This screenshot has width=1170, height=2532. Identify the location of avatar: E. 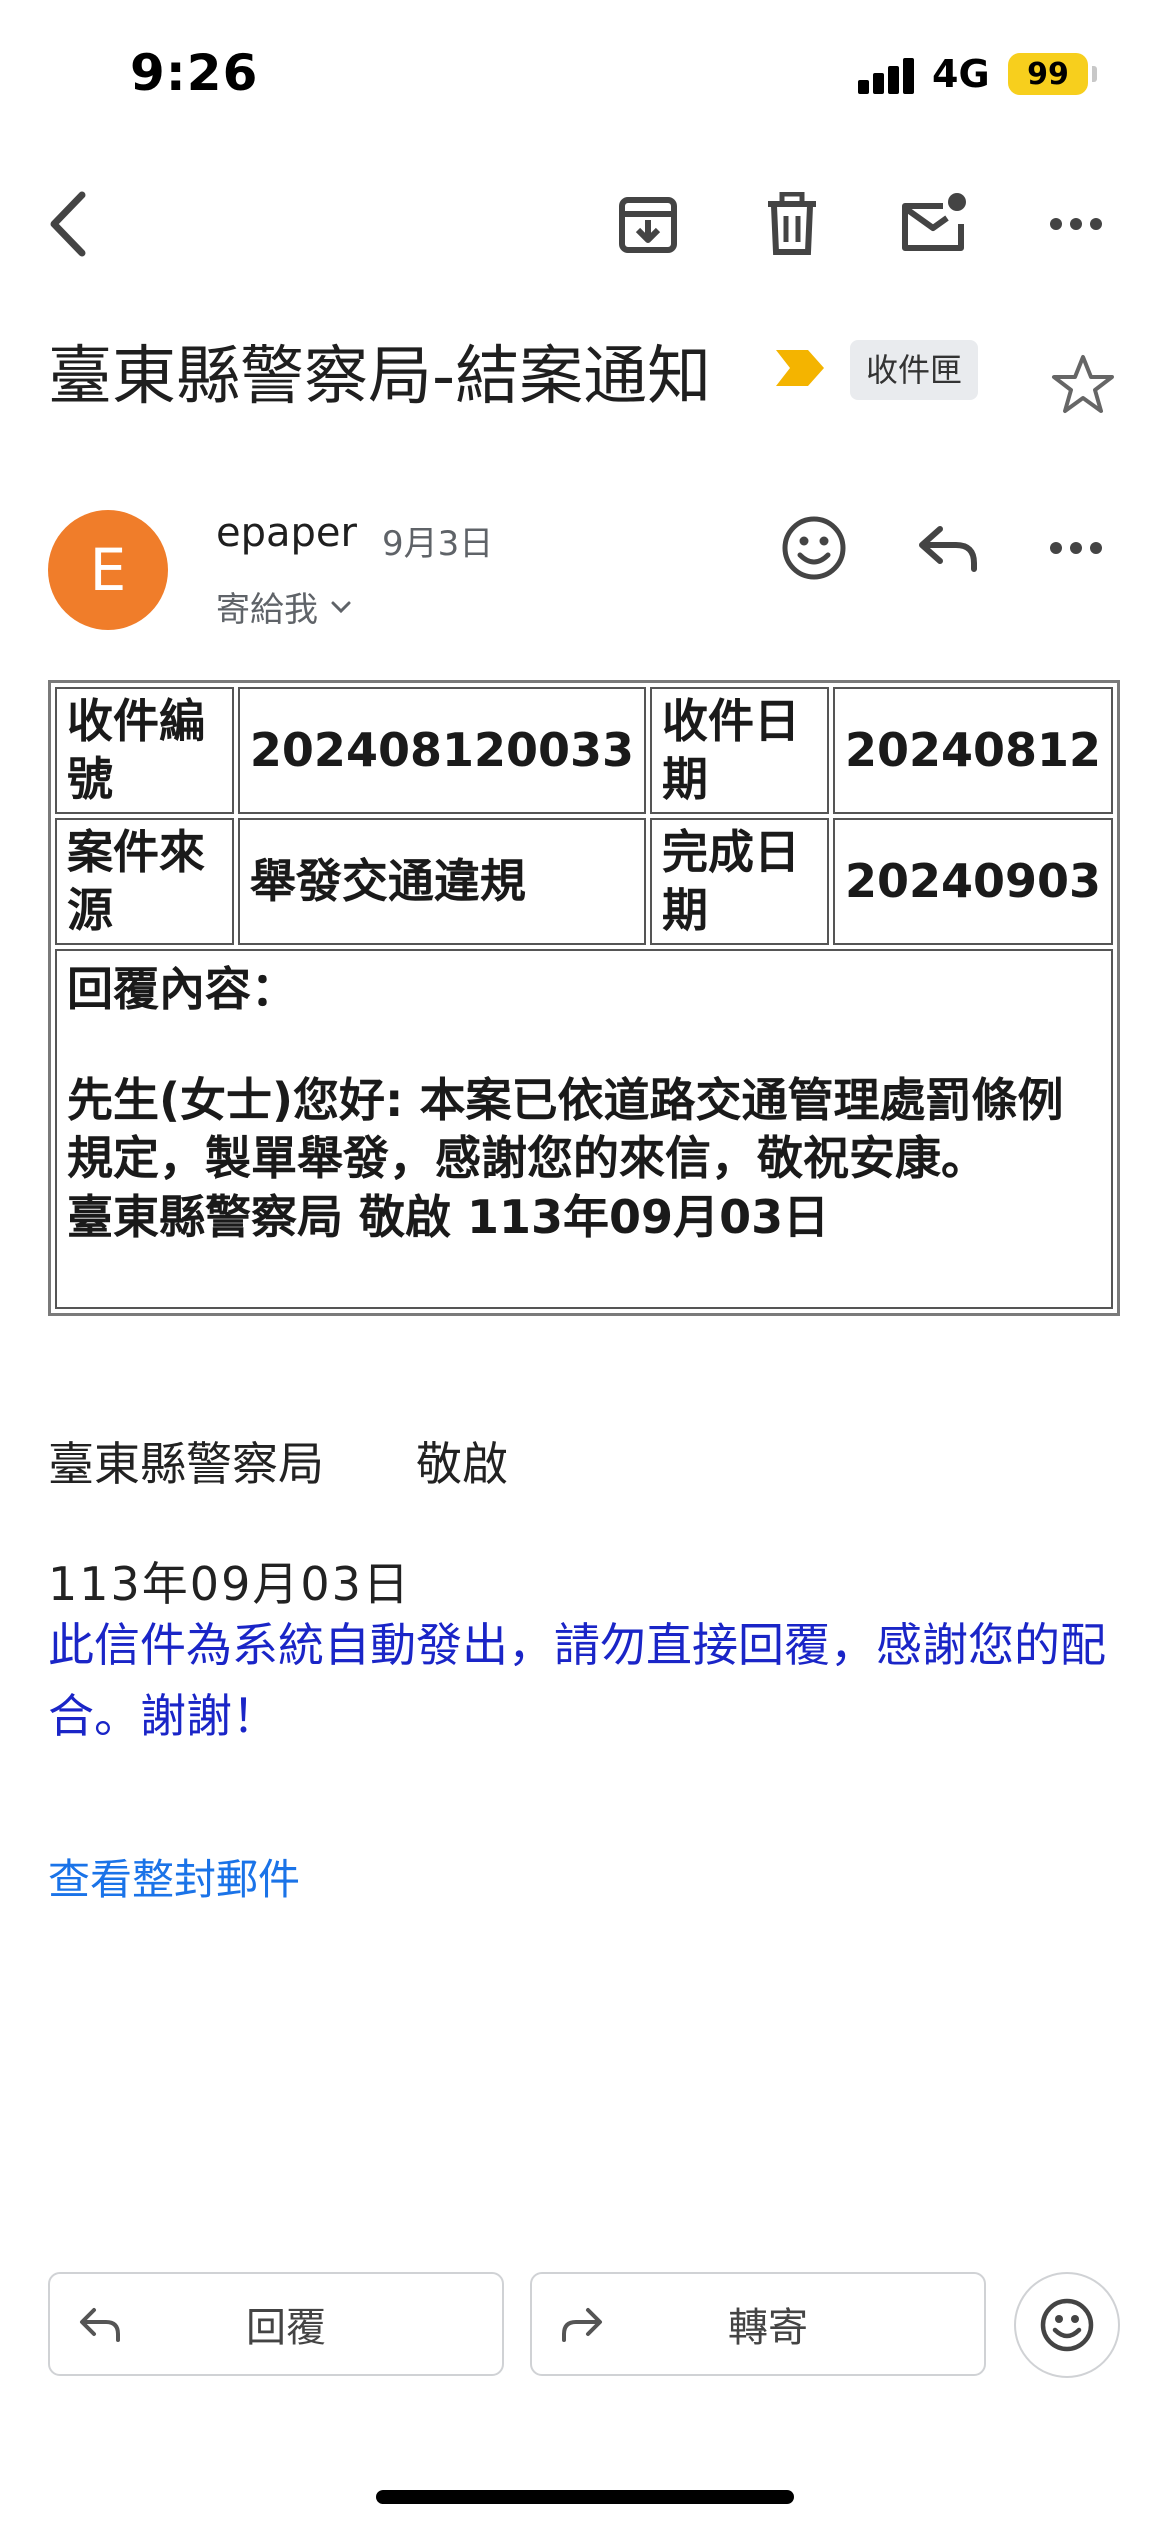
(108, 570).